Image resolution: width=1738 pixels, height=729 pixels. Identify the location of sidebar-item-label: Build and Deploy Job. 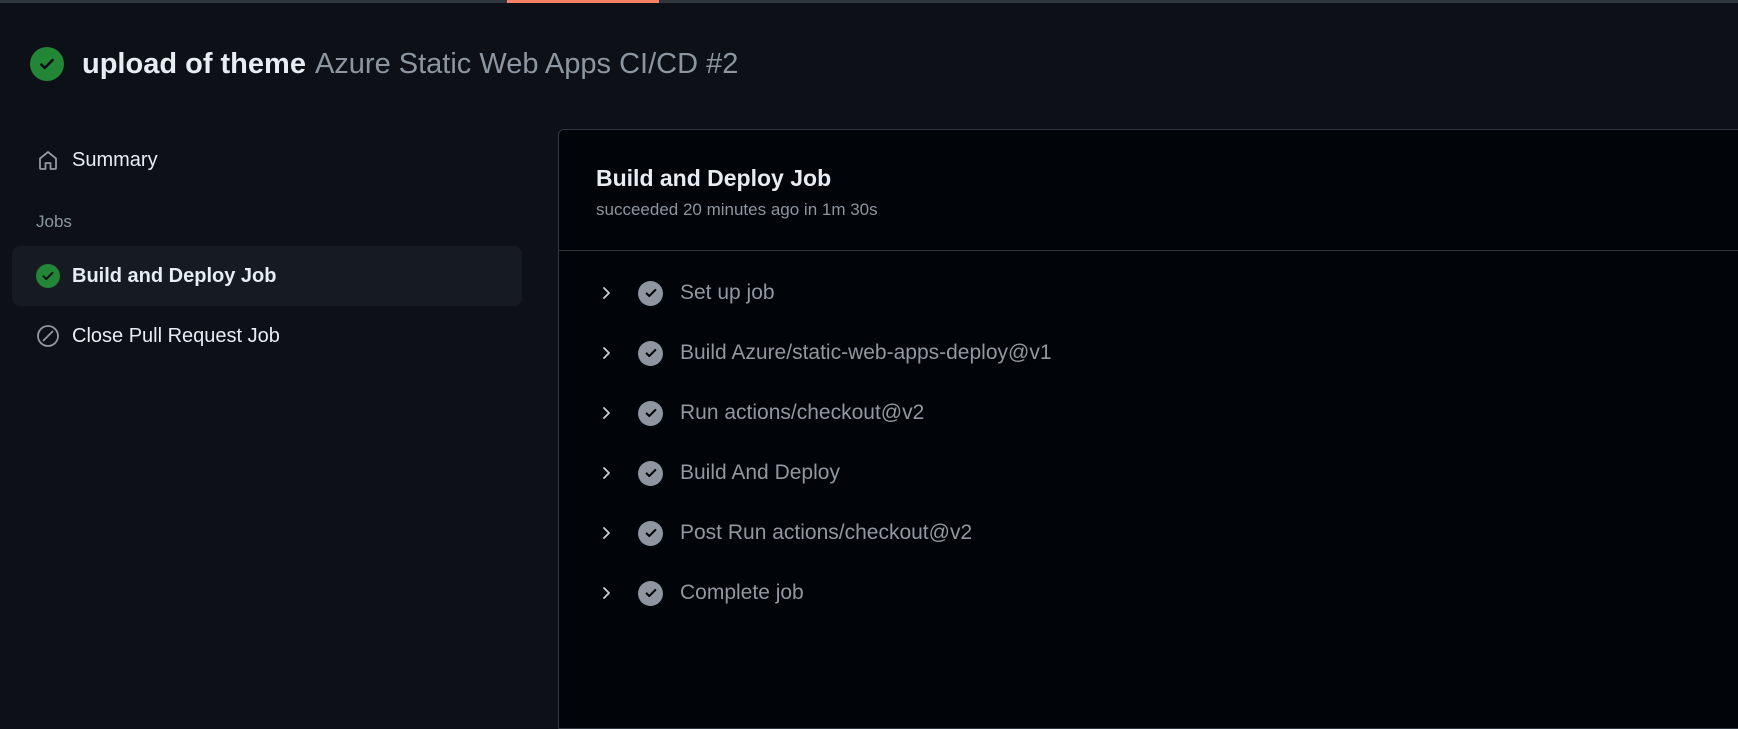
(174, 275).